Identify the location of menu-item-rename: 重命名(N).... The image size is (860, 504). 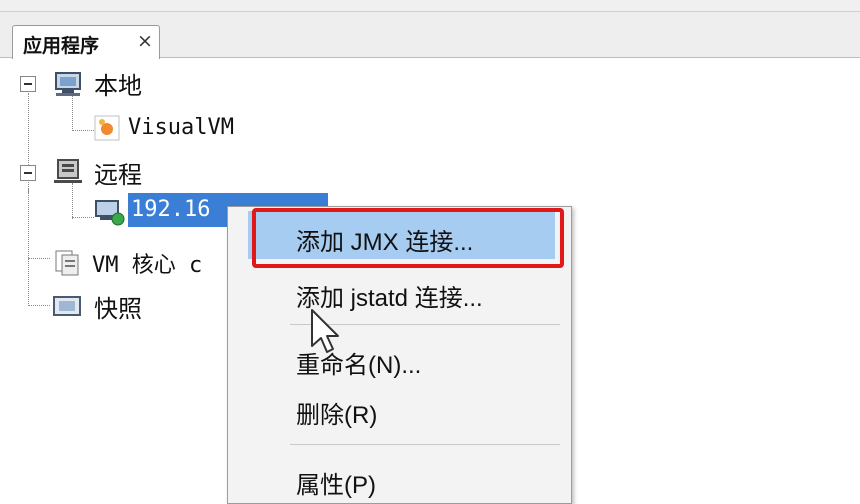
(399, 360).